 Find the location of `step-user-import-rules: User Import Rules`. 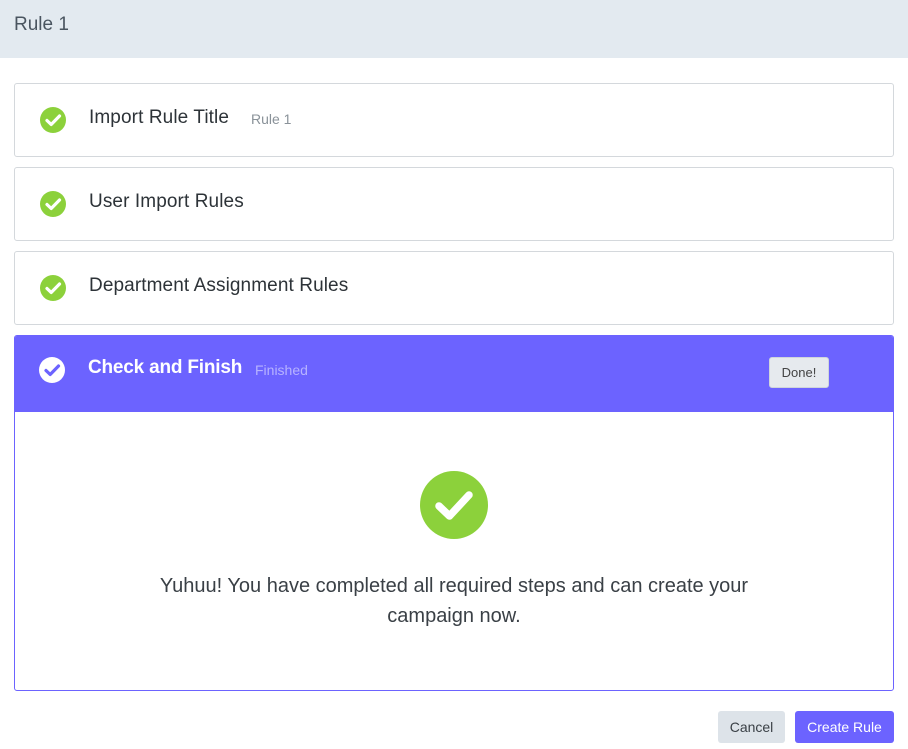

step-user-import-rules: User Import Rules is located at coordinates (454, 204).